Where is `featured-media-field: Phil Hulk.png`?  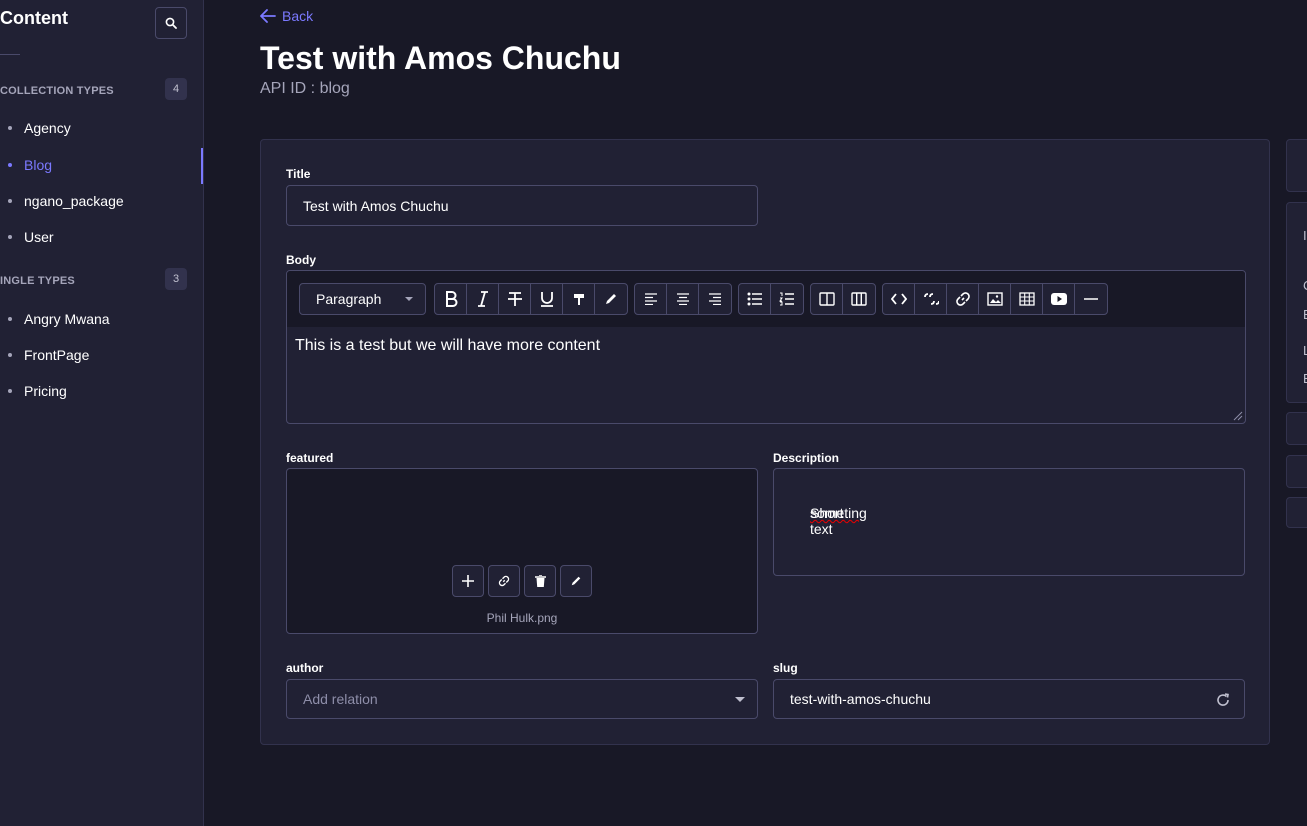 featured-media-field: Phil Hulk.png is located at coordinates (522, 551).